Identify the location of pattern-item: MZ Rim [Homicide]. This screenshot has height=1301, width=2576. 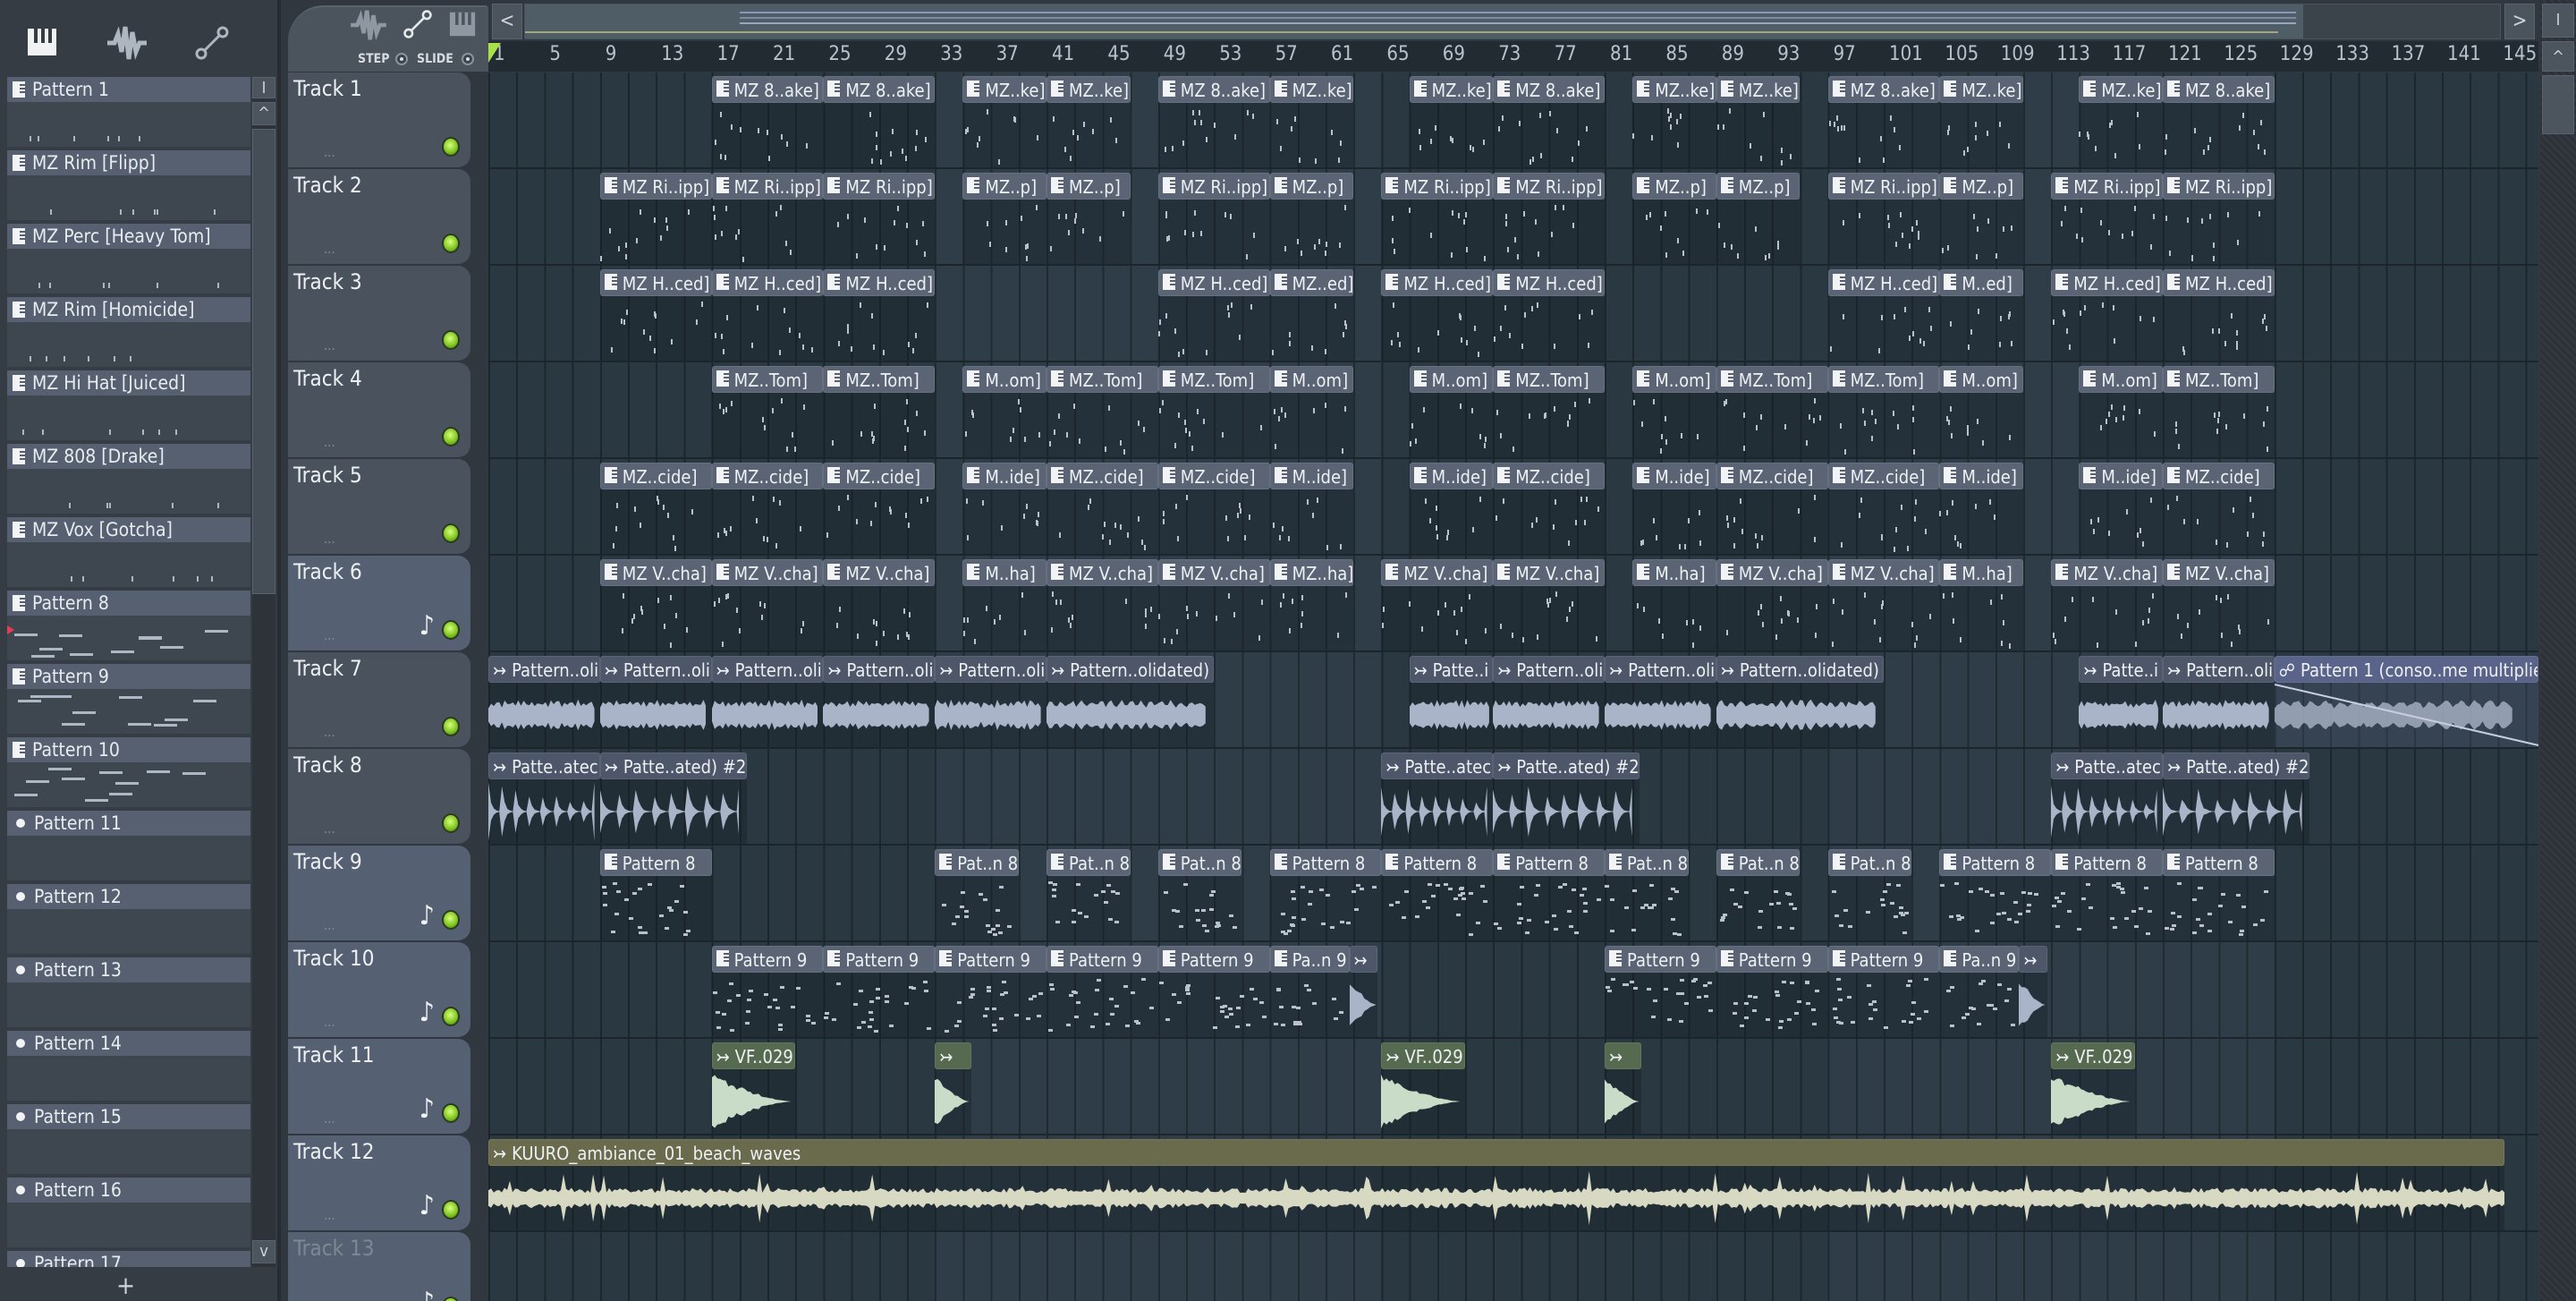
(128, 332).